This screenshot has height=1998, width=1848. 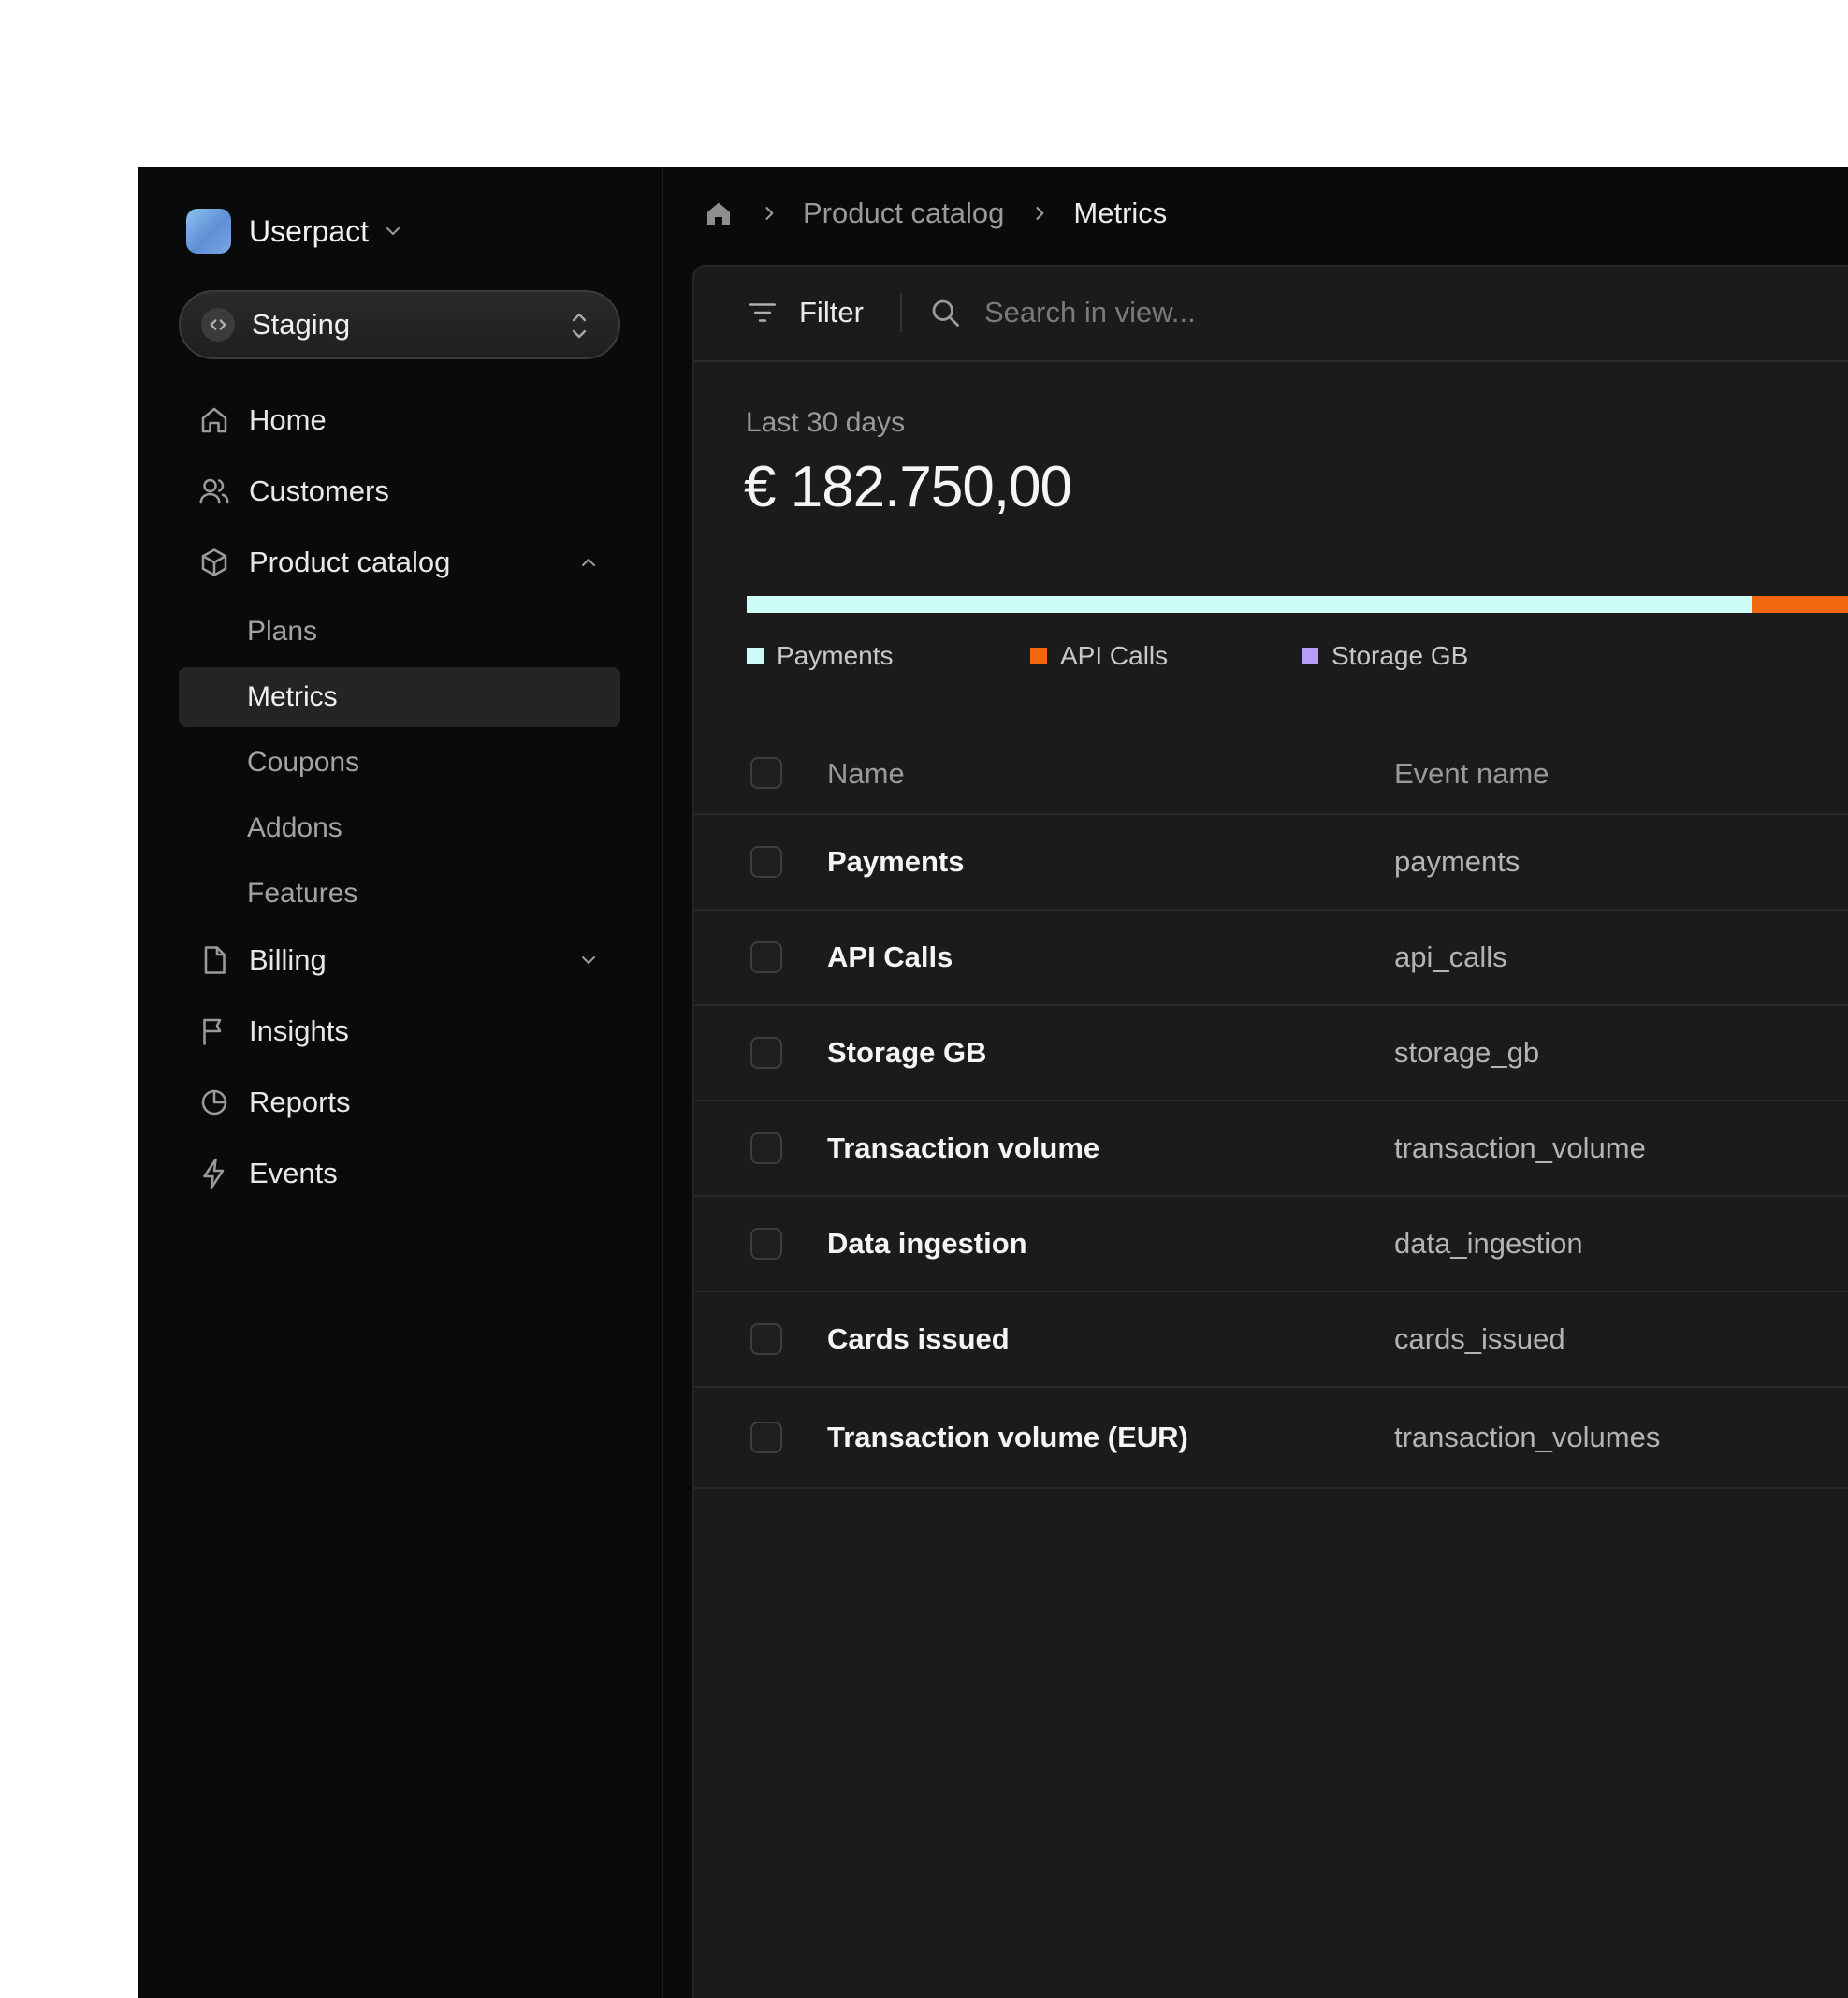 What do you see at coordinates (294, 827) in the screenshot?
I see `sidebar-subitem-label: Addons` at bounding box center [294, 827].